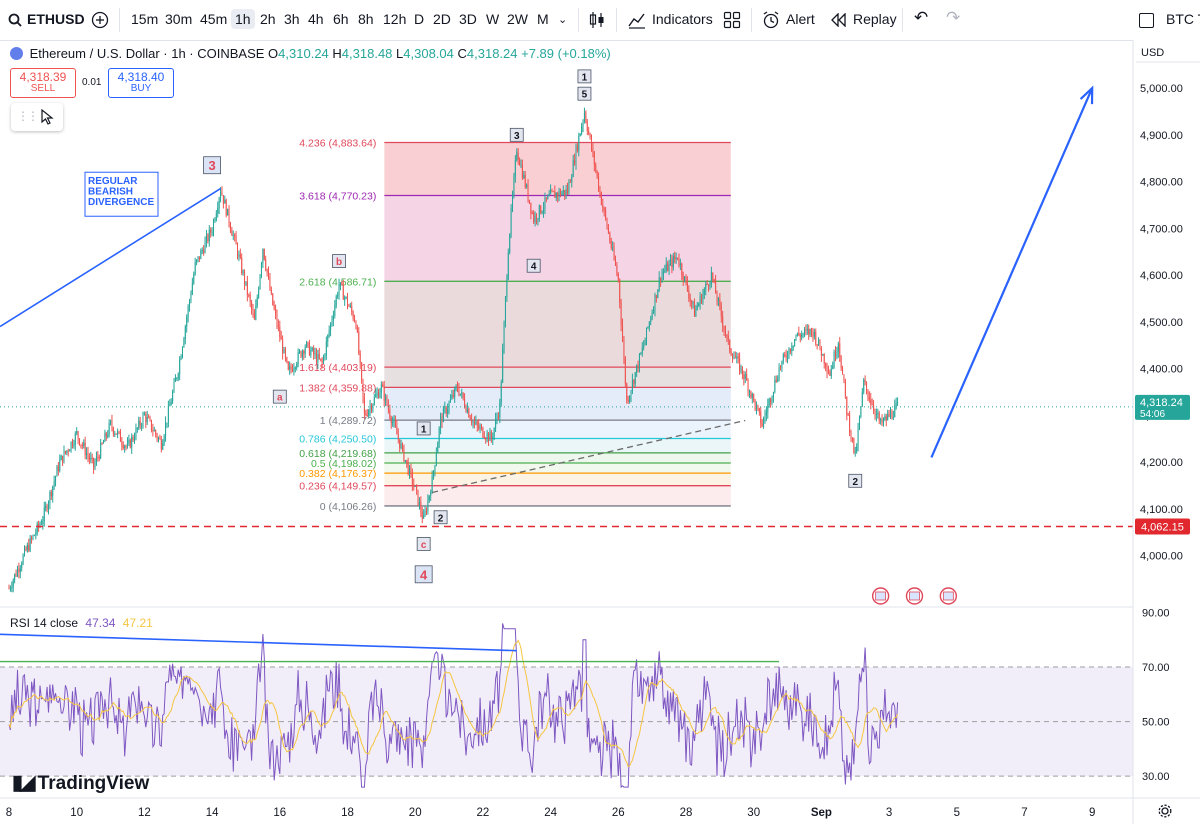  Describe the element at coordinates (292, 19) in the screenshot. I see `interval-3h: 3h` at that location.